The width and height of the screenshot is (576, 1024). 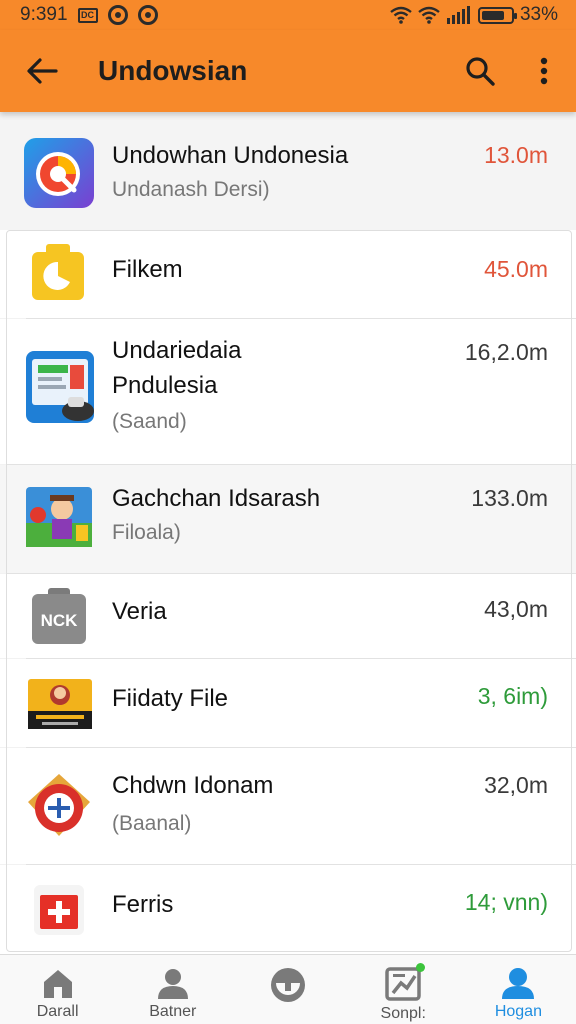 What do you see at coordinates (288, 15) in the screenshot?
I see `status-bar: 9:391 DC 33%` at bounding box center [288, 15].